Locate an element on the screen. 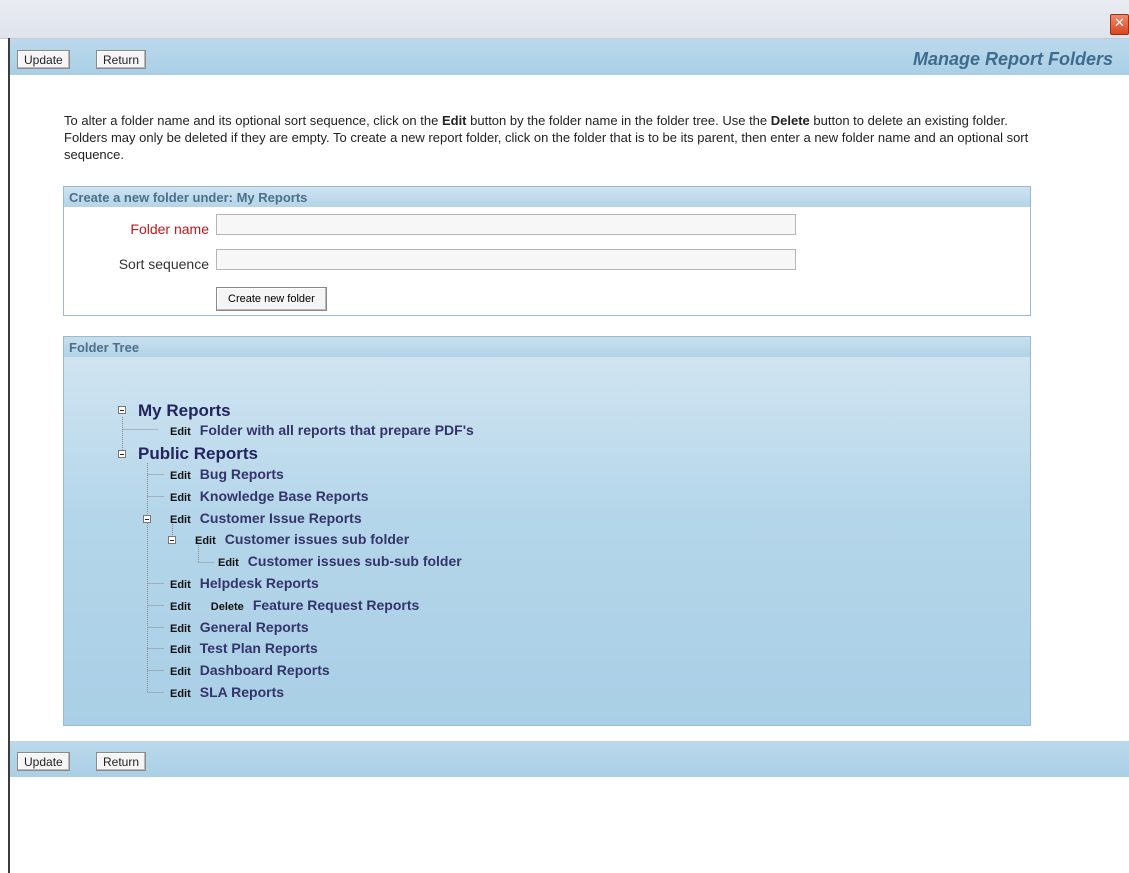 The height and width of the screenshot is (873, 1129). tree-node-label: Customer issues sub-sub folder is located at coordinates (354, 561).